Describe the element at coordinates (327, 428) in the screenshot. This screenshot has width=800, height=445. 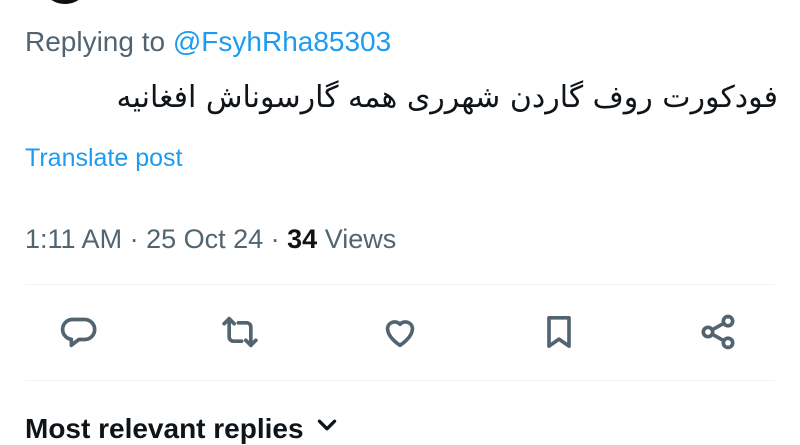
I see `chevron-down-icon` at that location.